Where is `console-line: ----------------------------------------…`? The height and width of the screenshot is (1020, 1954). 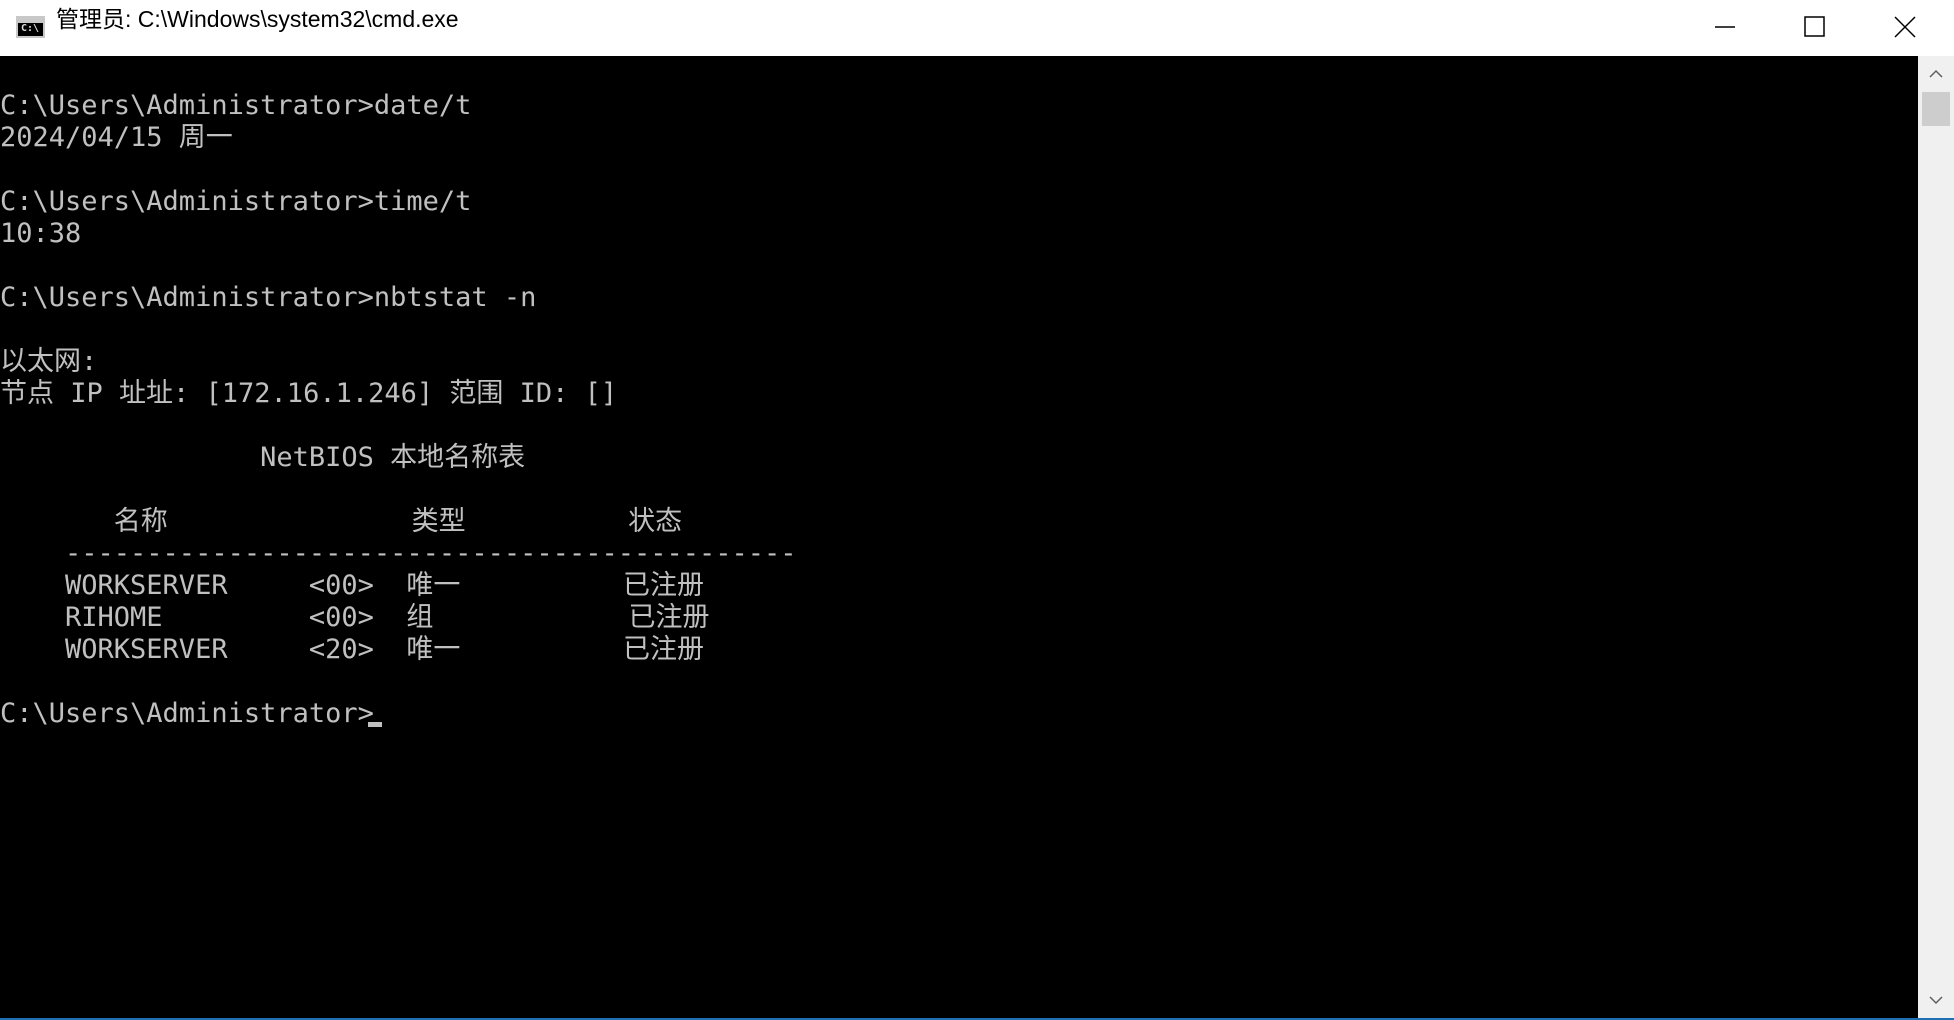 console-line: ----------------------------------------… is located at coordinates (398, 553).